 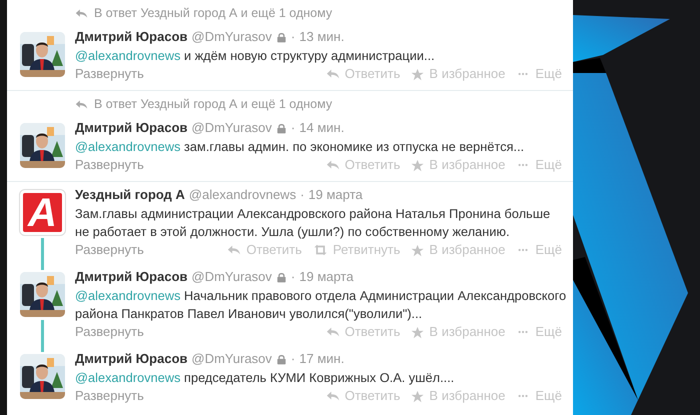 What do you see at coordinates (321, 359) in the screenshot?
I see `tweet-time: 17 мин.` at bounding box center [321, 359].